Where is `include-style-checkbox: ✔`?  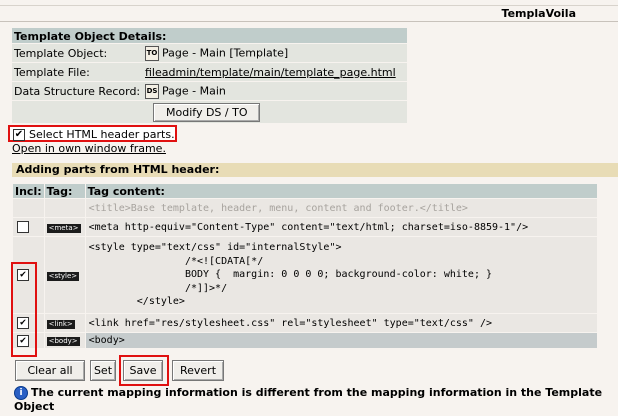 include-style-checkbox: ✔ is located at coordinates (23, 275).